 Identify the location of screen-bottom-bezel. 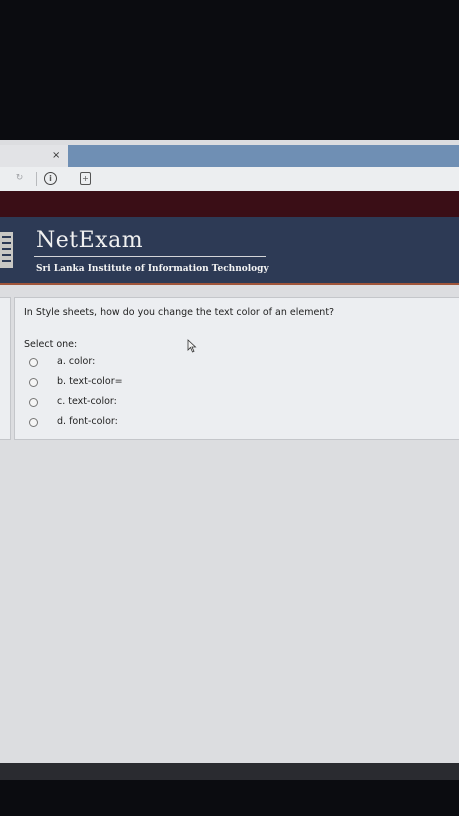
(229, 771).